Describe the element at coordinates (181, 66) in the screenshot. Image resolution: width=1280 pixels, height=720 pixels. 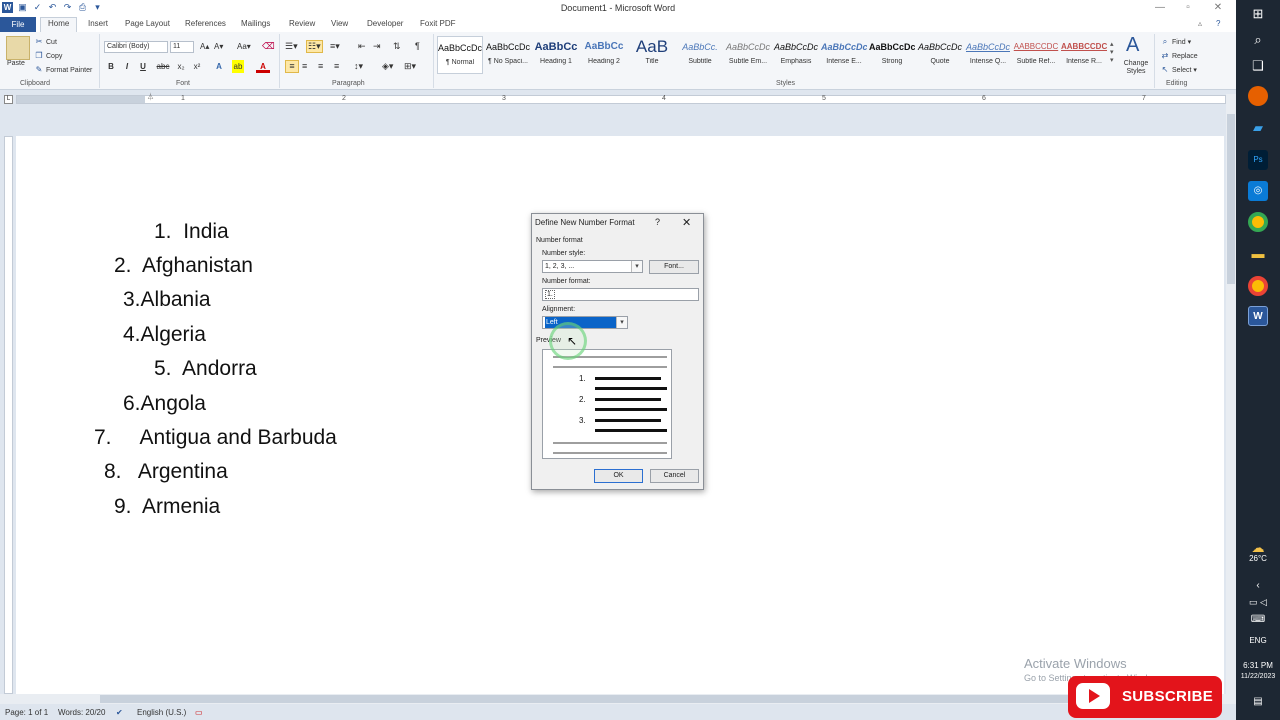
I see `subscript-icon: x₂` at that location.